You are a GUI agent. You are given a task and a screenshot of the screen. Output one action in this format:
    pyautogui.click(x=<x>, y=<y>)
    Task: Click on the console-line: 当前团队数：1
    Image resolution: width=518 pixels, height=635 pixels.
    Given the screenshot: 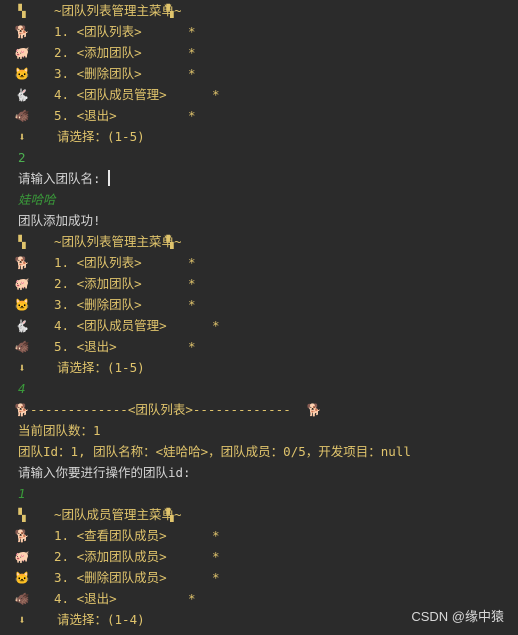 What is the action you would take?
    pyautogui.click(x=259, y=430)
    